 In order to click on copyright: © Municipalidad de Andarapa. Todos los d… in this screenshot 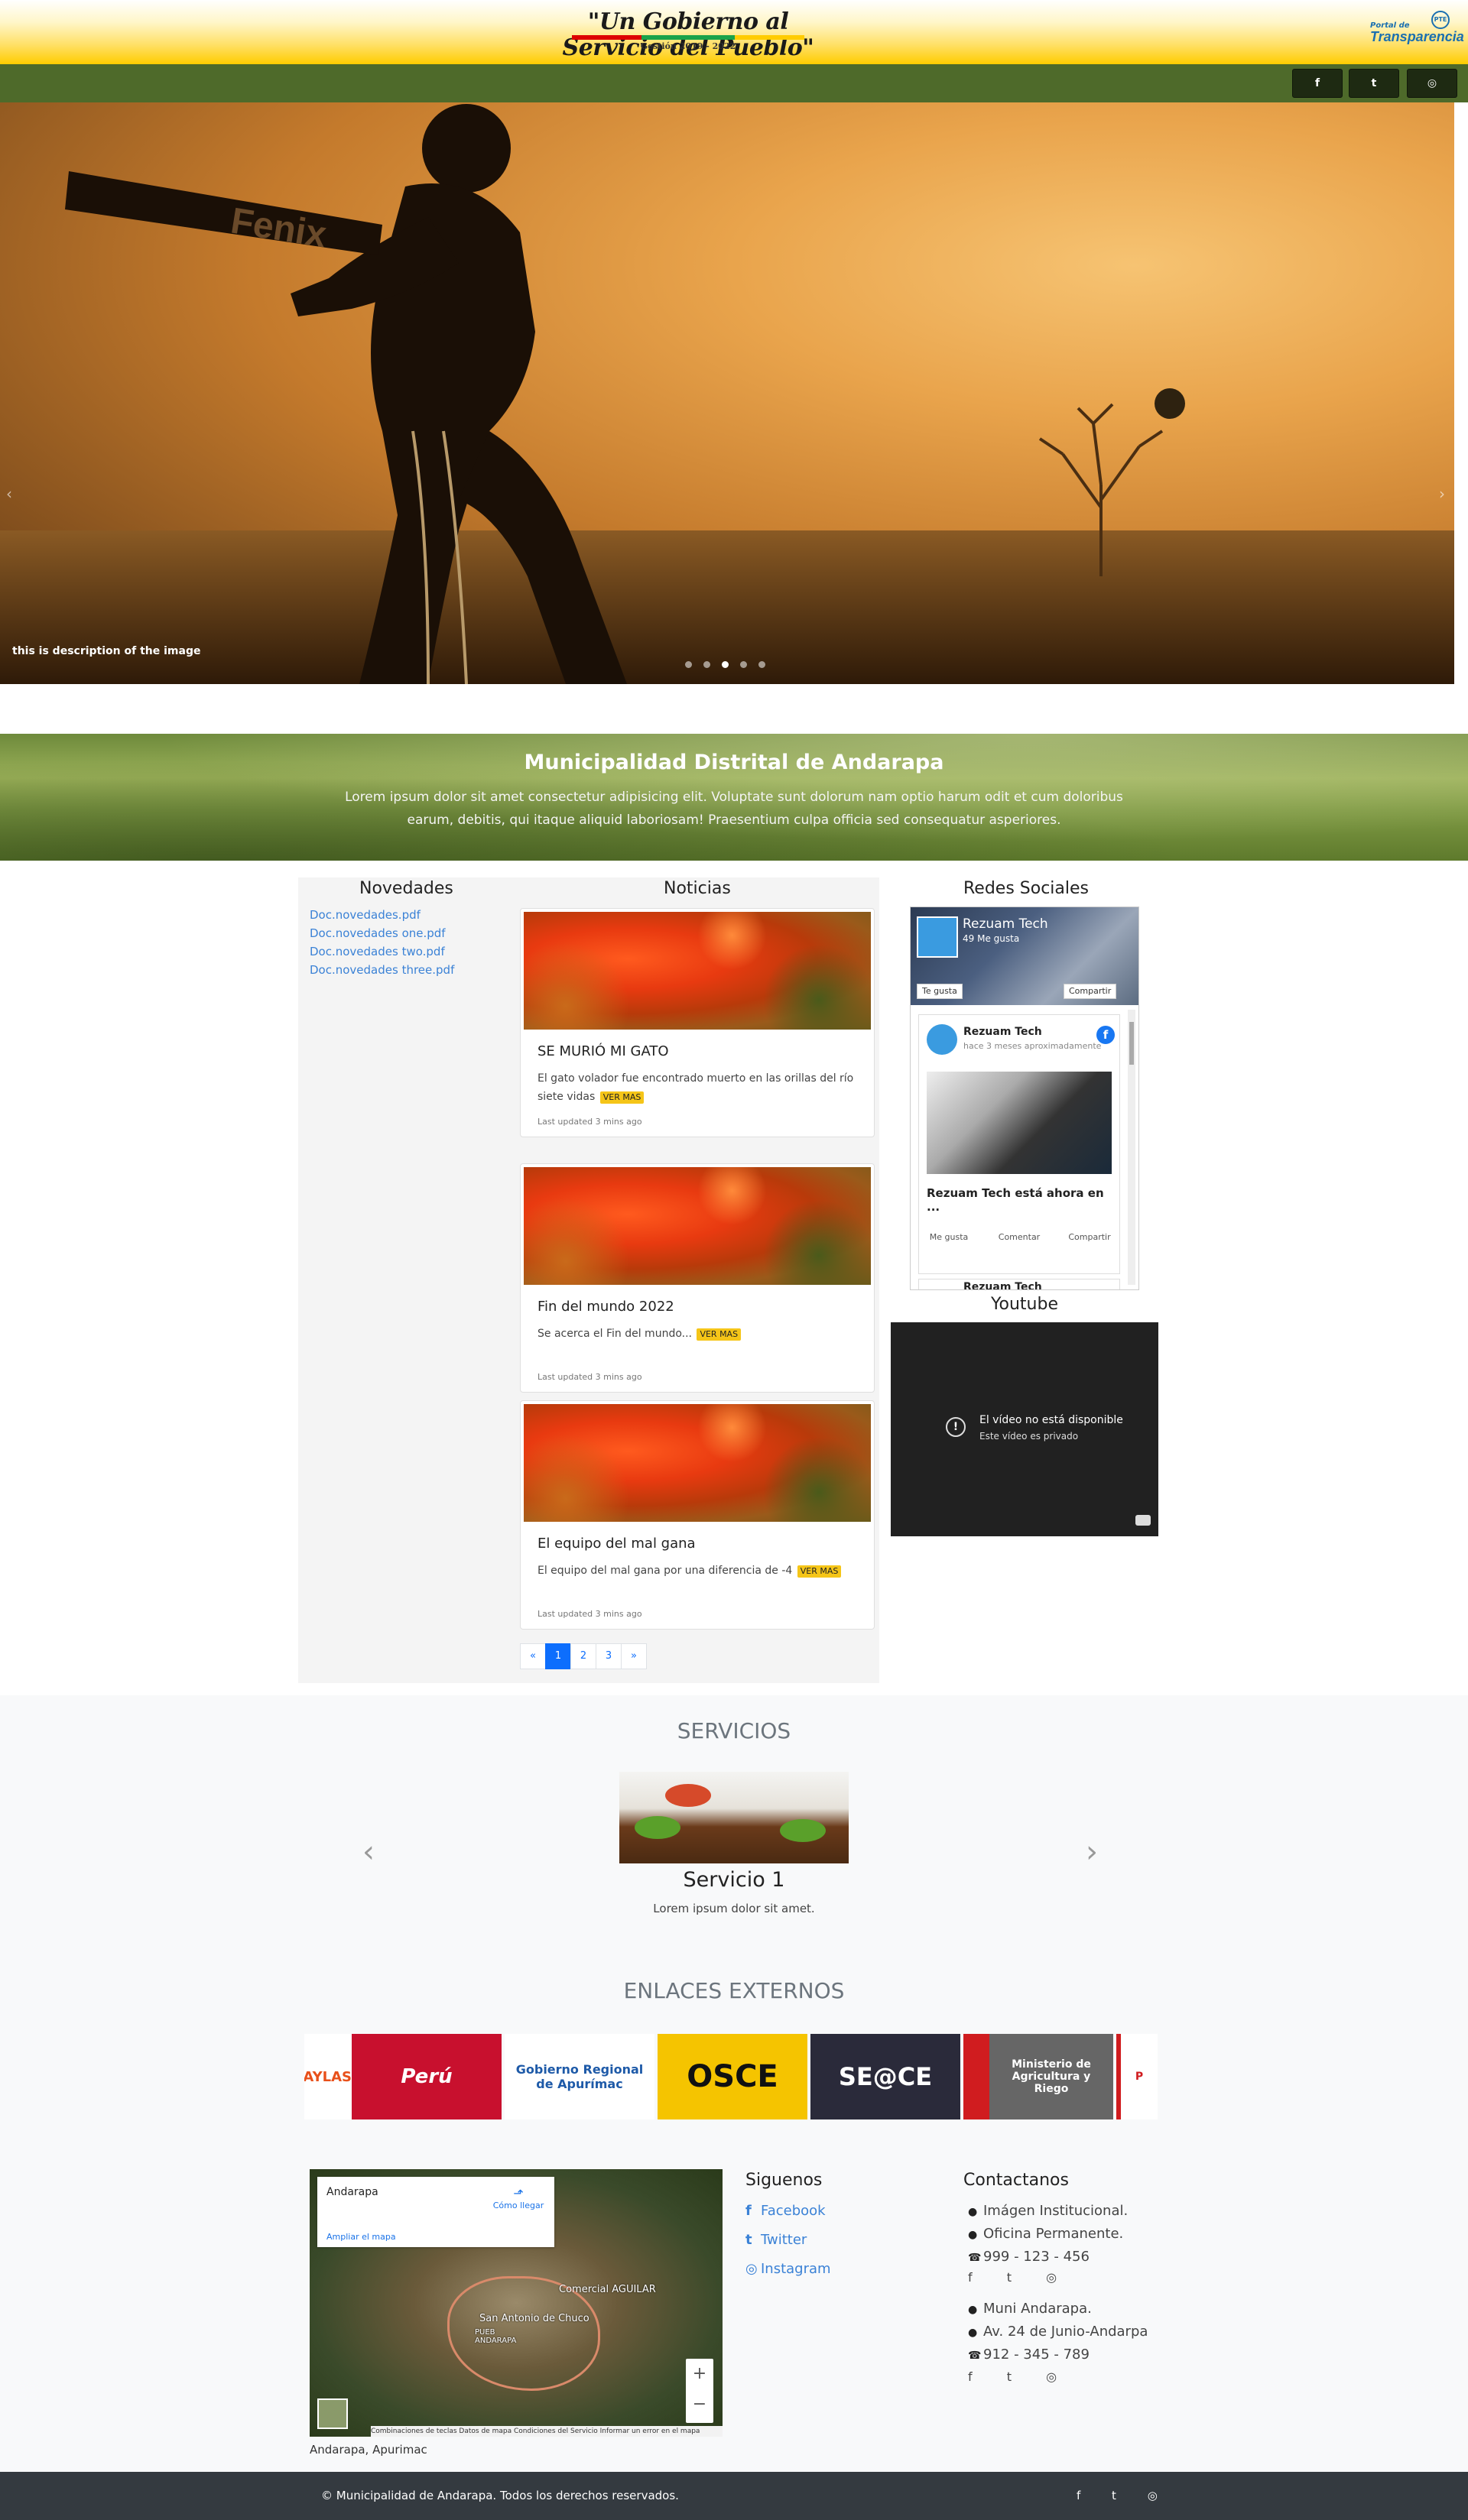, I will do `click(500, 2495)`.